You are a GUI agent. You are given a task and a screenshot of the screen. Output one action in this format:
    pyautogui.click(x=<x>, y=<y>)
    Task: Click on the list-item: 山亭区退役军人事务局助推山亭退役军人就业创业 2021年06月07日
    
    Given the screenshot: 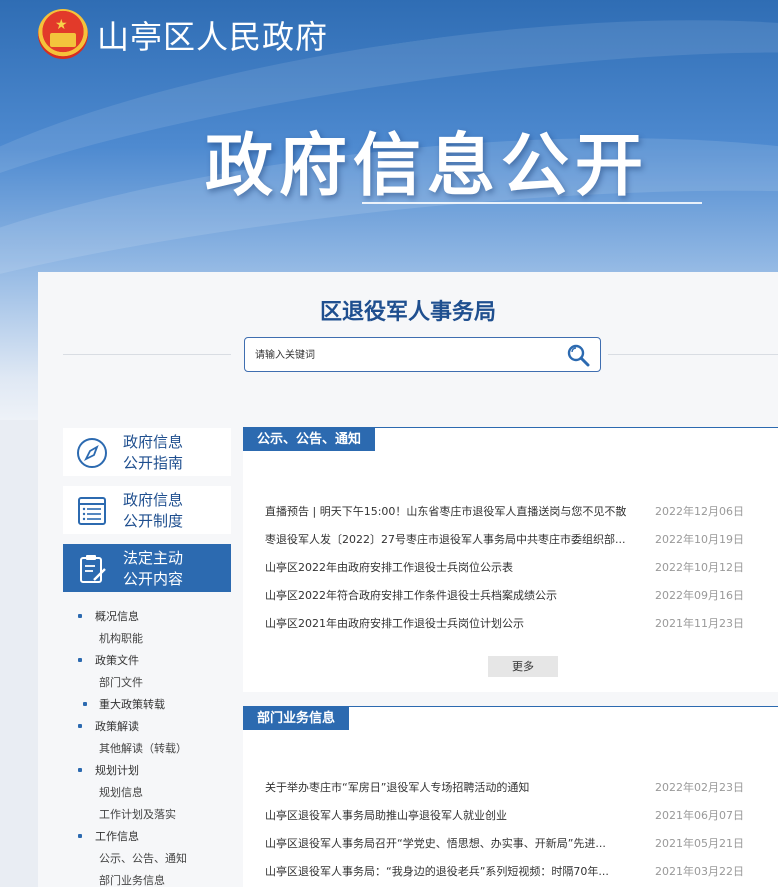 What is the action you would take?
    pyautogui.click(x=515, y=816)
    